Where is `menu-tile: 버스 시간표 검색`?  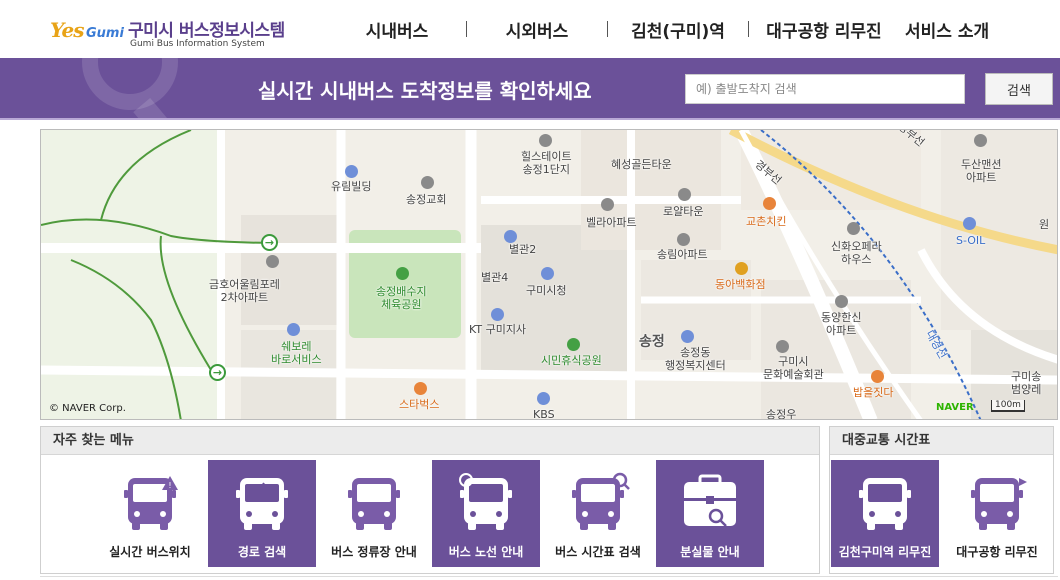 menu-tile: 버스 시간표 검색 is located at coordinates (598, 513).